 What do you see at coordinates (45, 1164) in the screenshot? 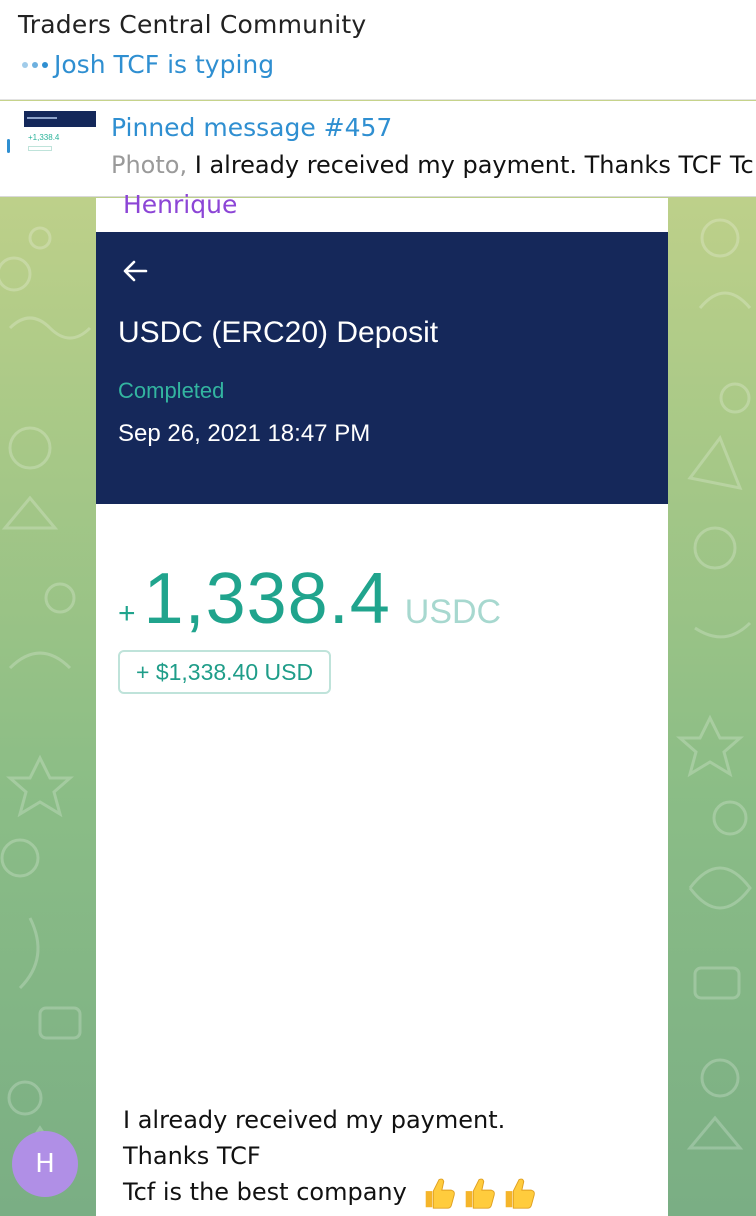
I see `sender-avatar: H` at bounding box center [45, 1164].